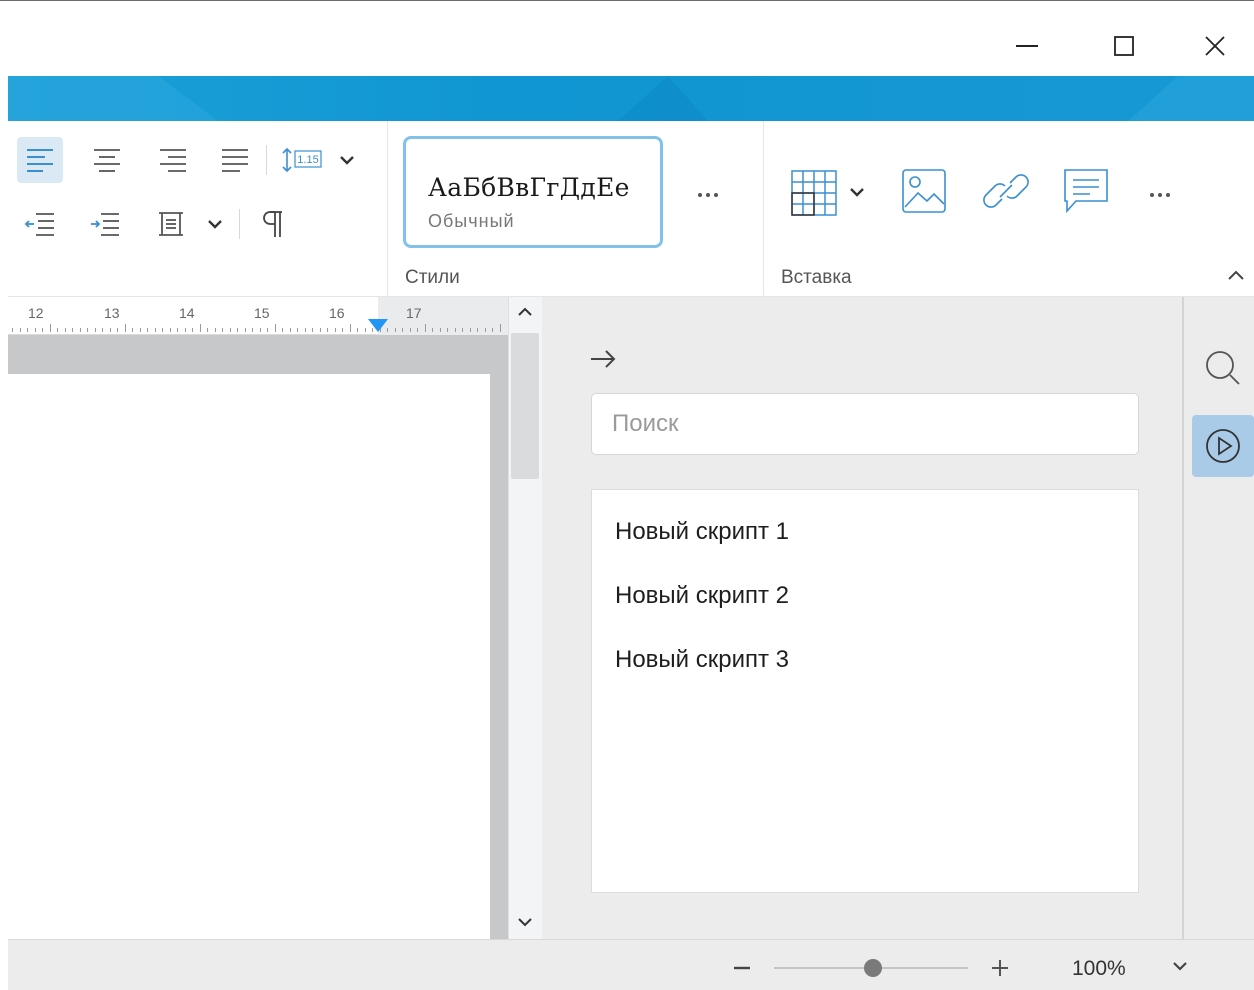  I want to click on zoom-in-button, so click(1000, 969).